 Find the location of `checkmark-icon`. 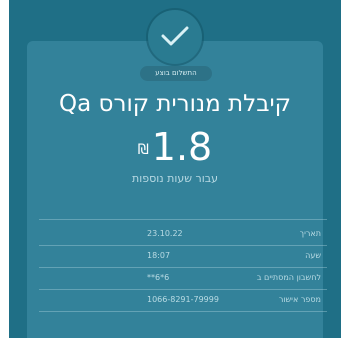

checkmark-icon is located at coordinates (175, 36).